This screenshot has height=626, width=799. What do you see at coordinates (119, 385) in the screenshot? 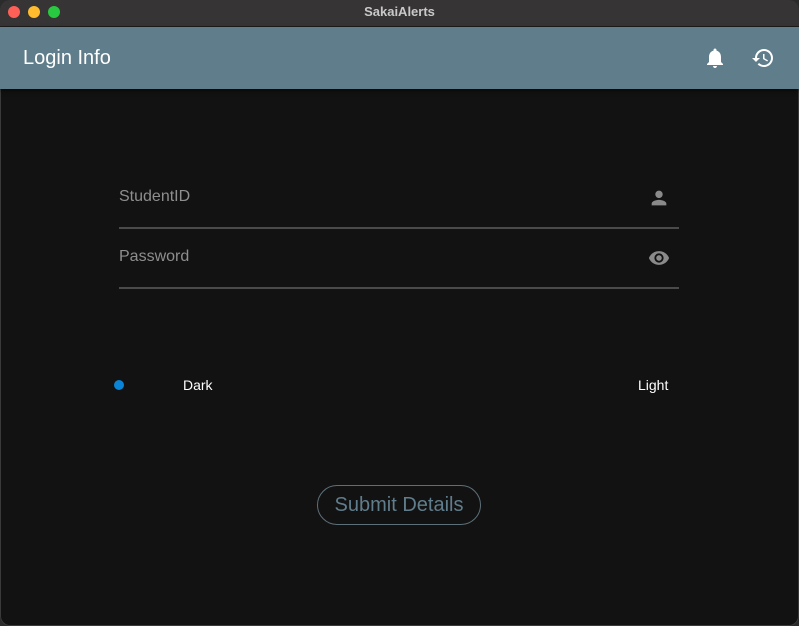
I see `theme-radio-dark` at bounding box center [119, 385].